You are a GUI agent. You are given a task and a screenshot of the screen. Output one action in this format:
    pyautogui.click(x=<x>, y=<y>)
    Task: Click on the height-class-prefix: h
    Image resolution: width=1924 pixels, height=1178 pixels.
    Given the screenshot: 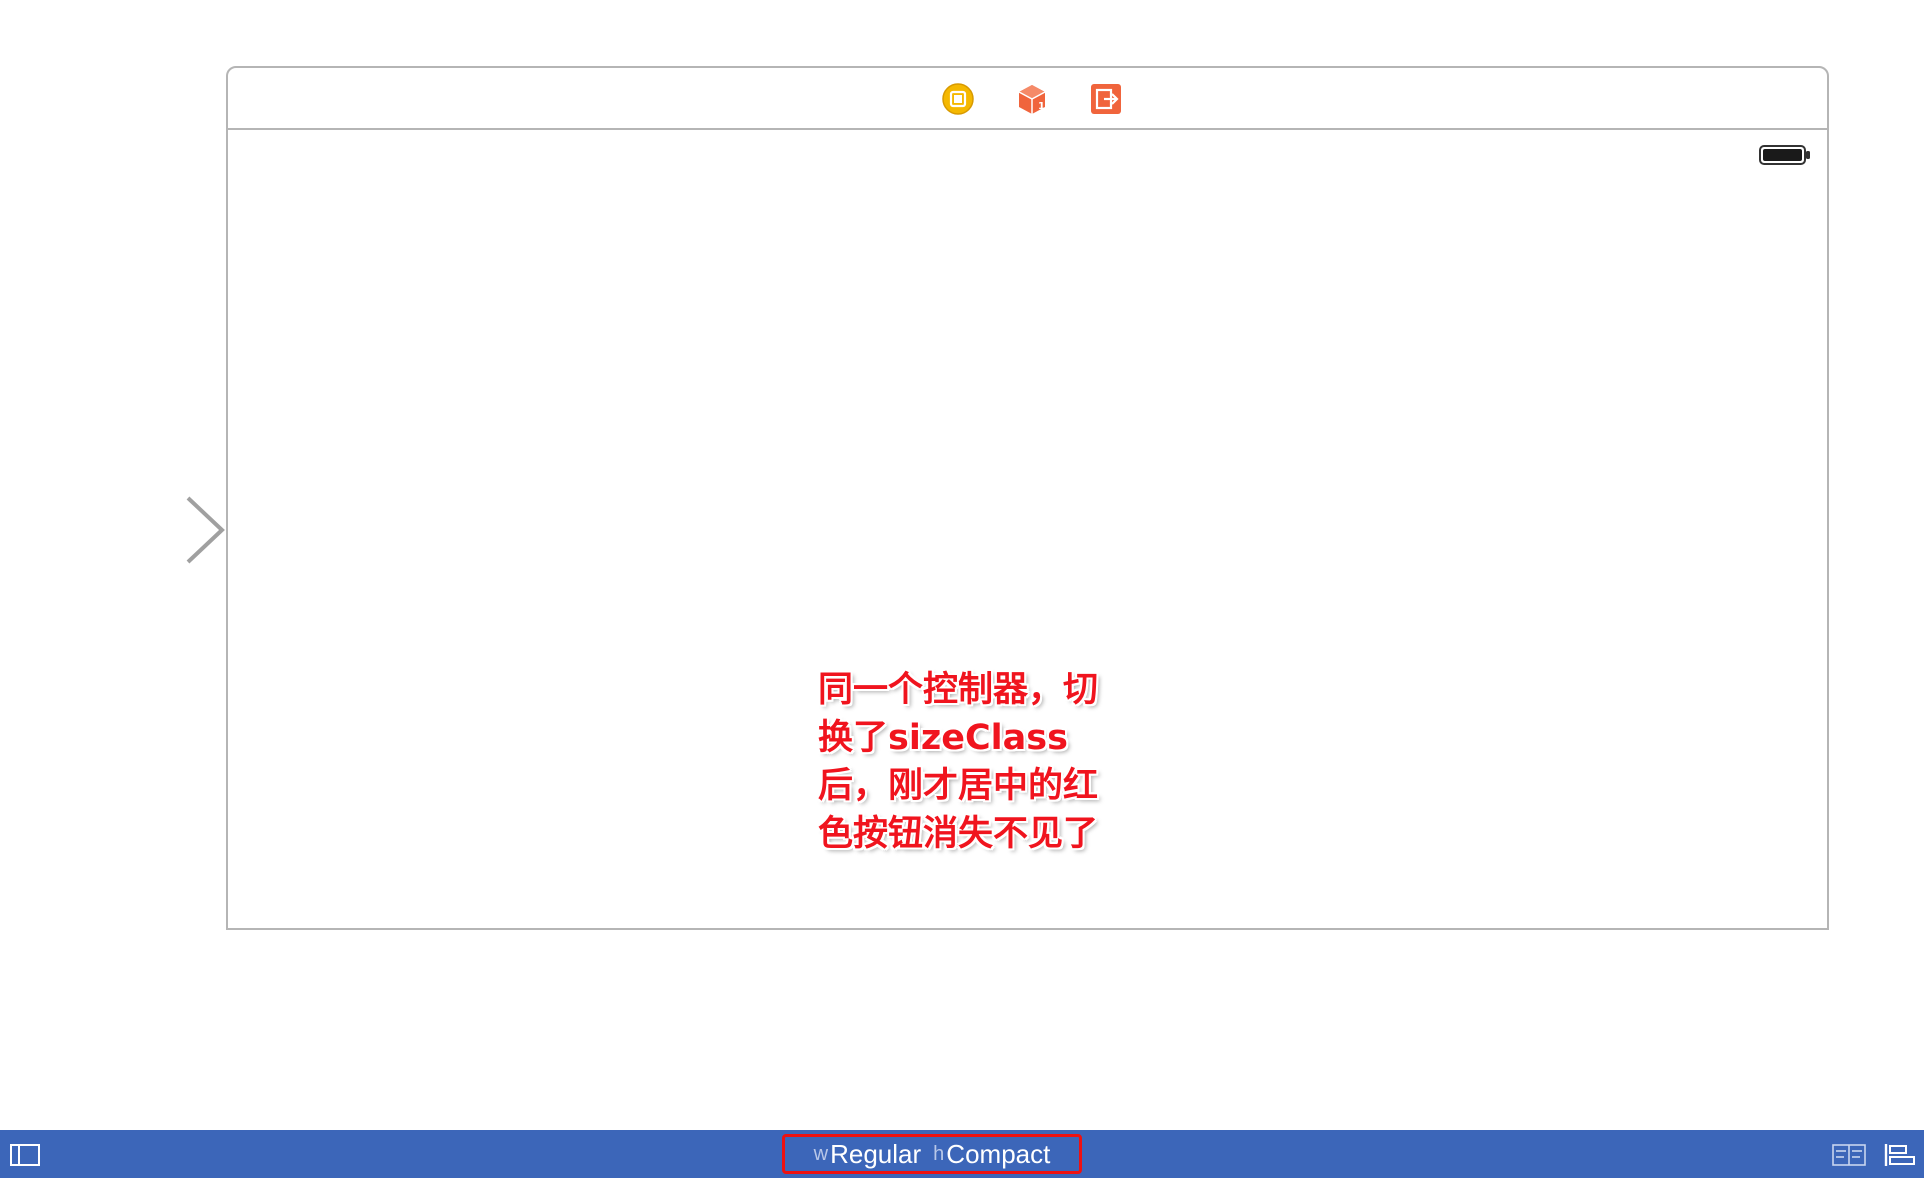 What is the action you would take?
    pyautogui.click(x=939, y=1153)
    